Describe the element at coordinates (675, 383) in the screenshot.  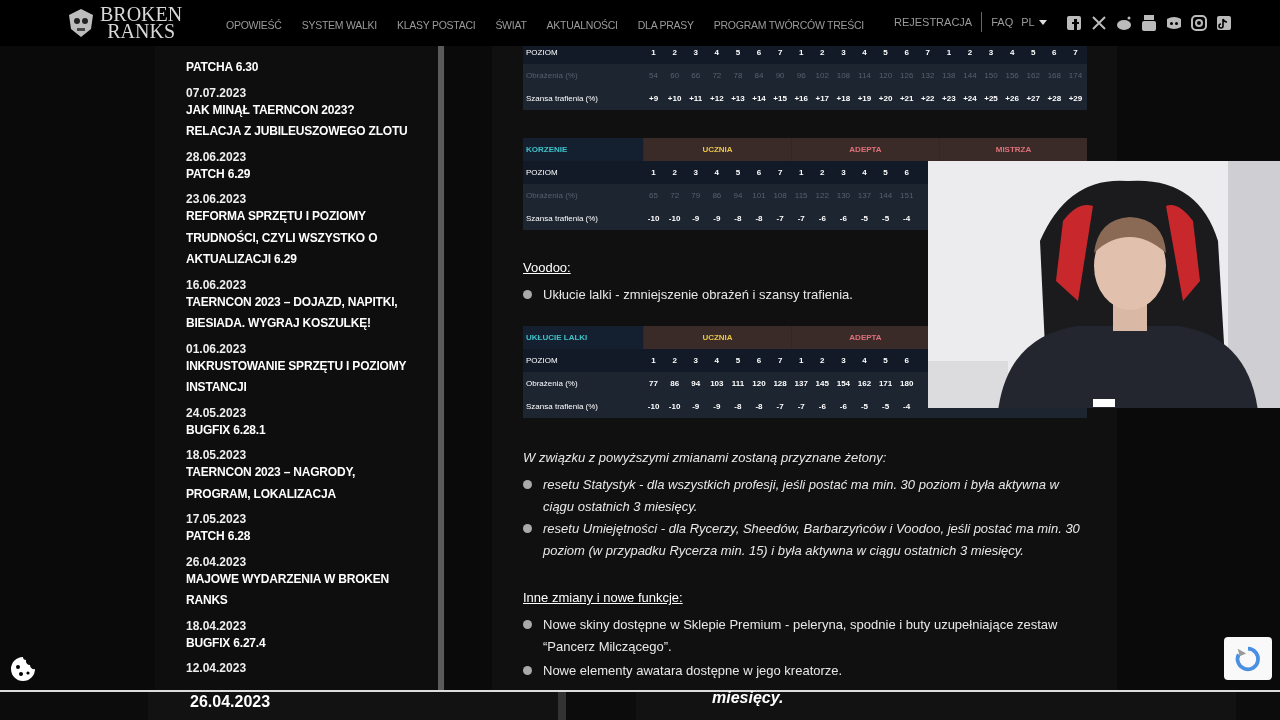
I see `table-cell-text: 86` at that location.